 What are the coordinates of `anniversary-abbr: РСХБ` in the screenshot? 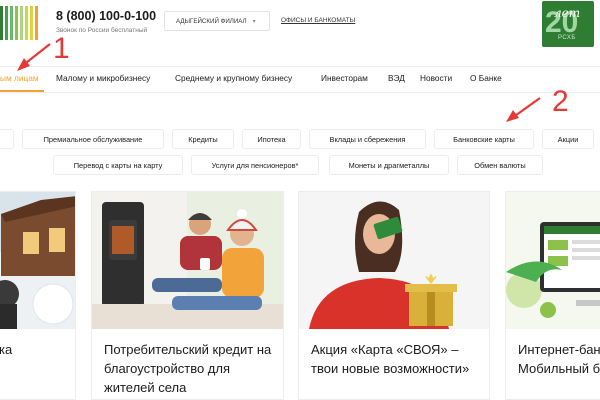 It's located at (567, 38).